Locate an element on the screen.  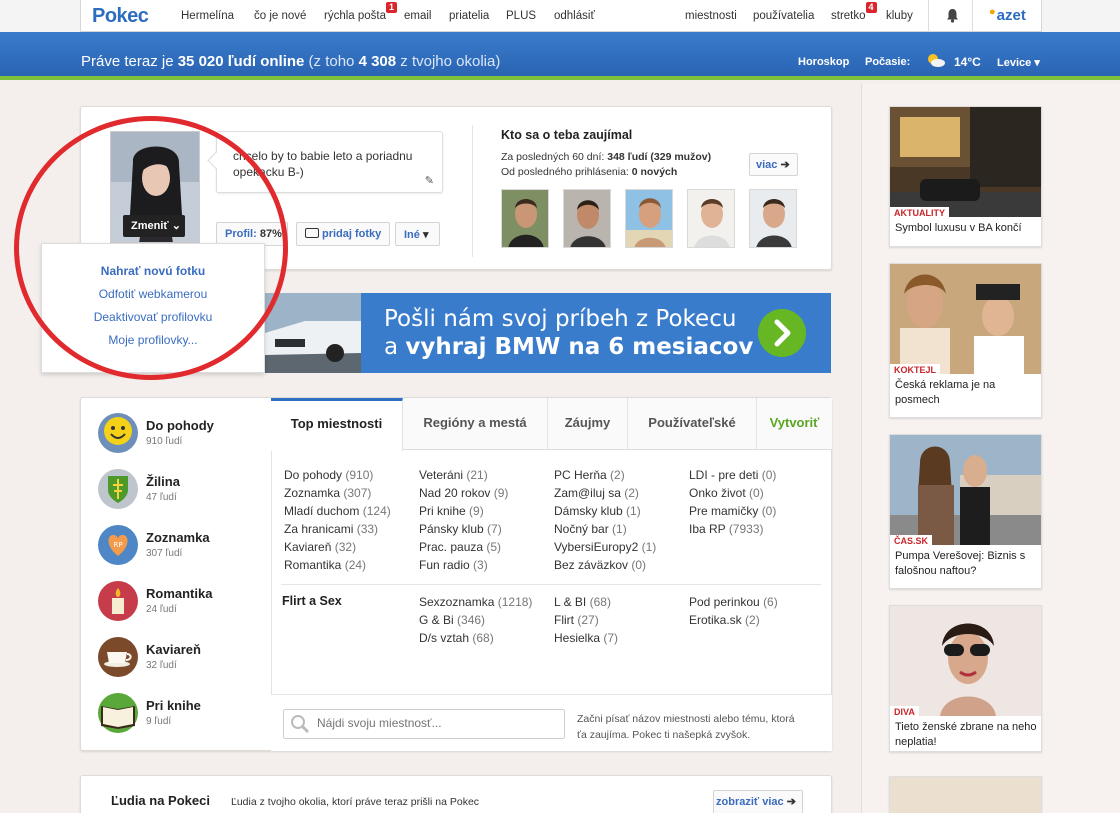
edit-pencil-icon: ✎ is located at coordinates (429, 180).